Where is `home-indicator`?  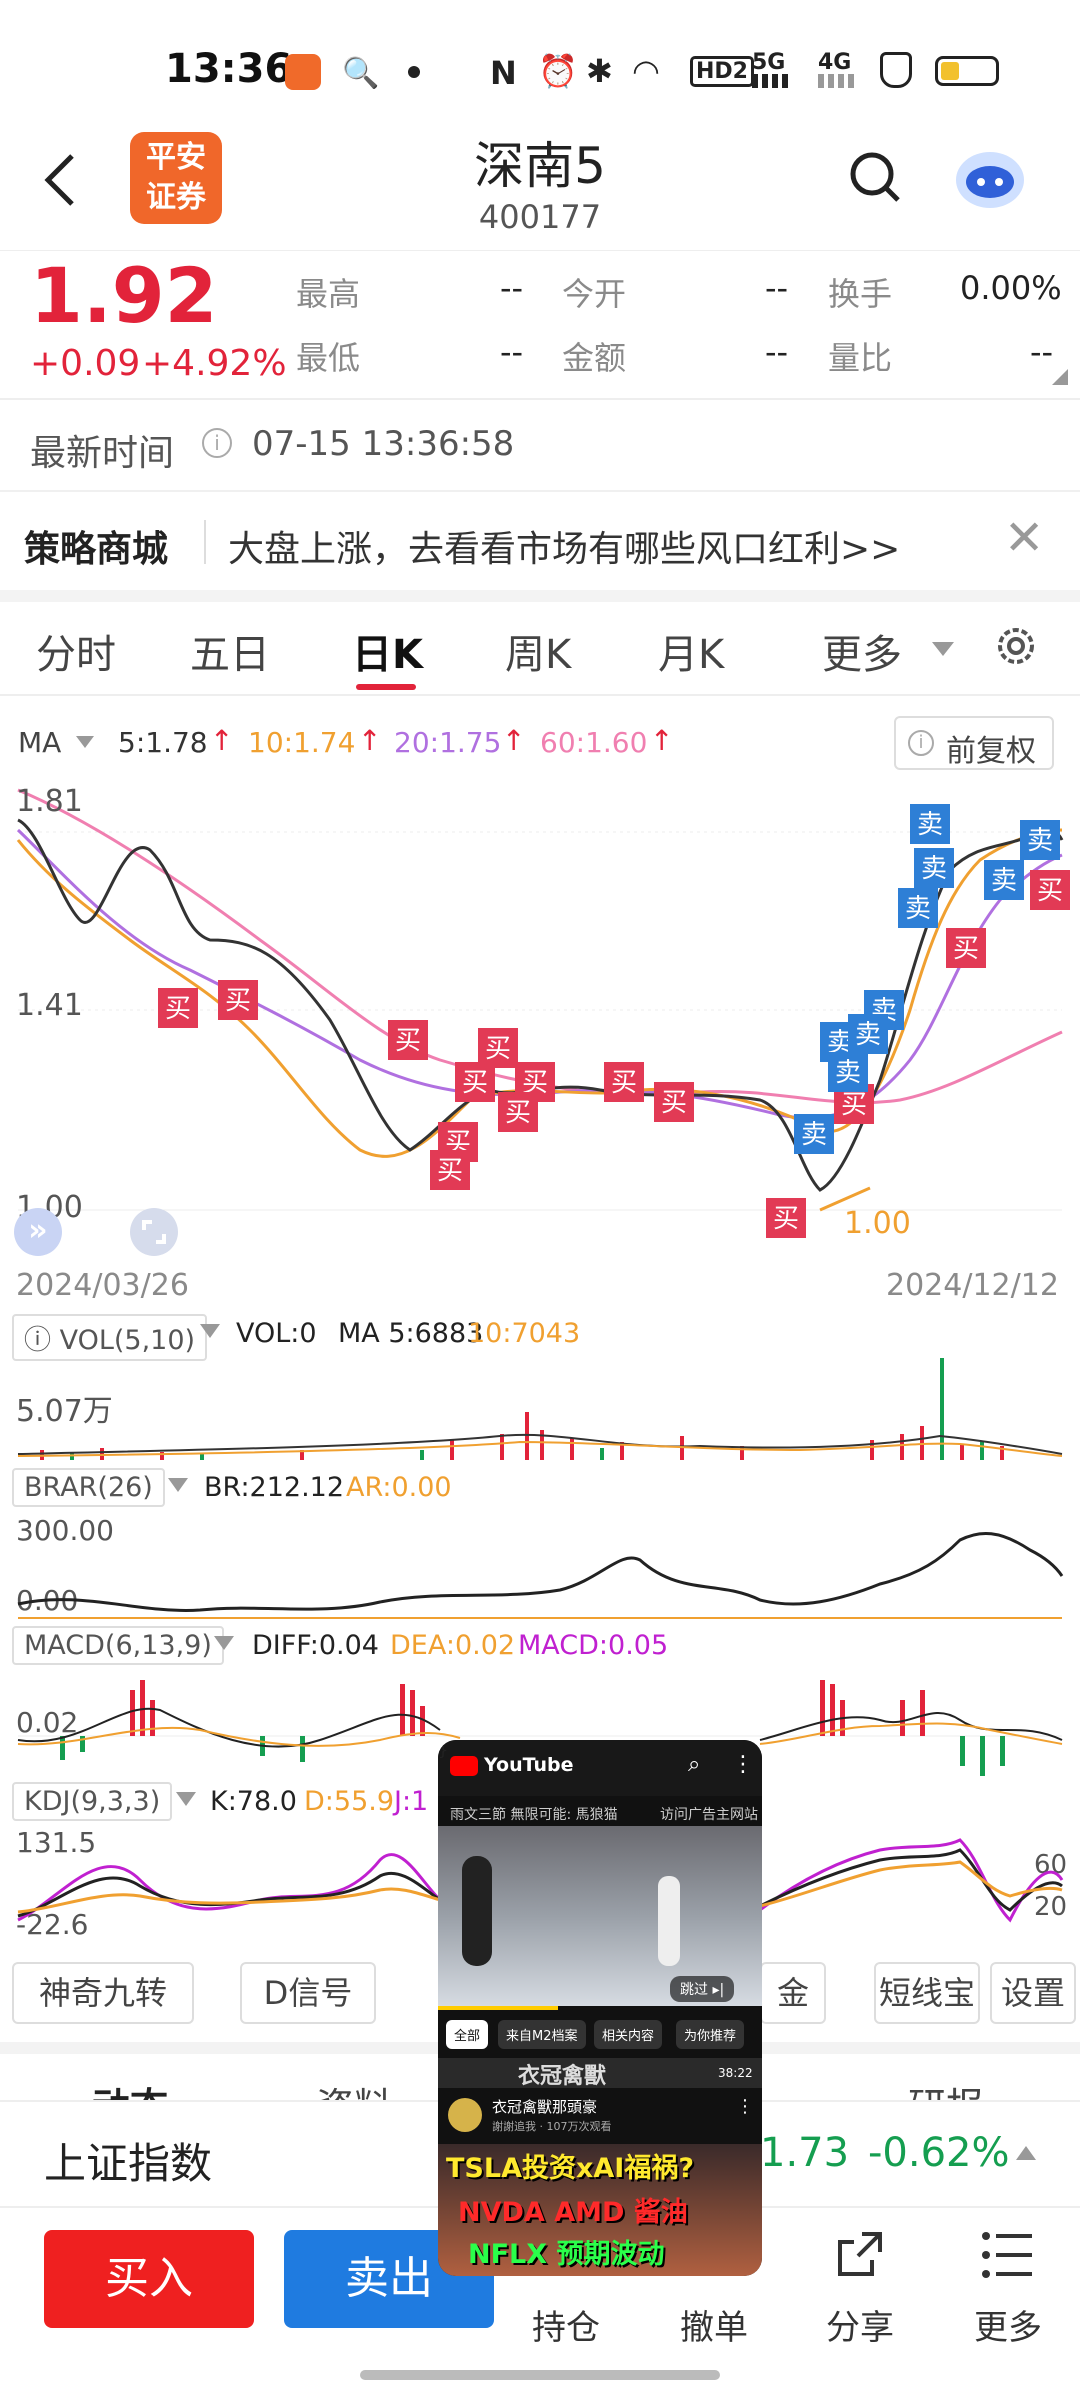
home-indicator is located at coordinates (540, 2375).